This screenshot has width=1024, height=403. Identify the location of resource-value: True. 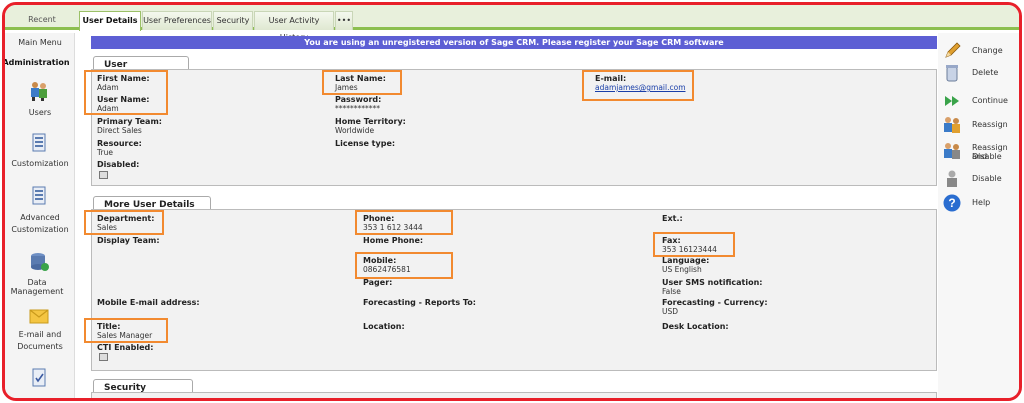
(105, 152).